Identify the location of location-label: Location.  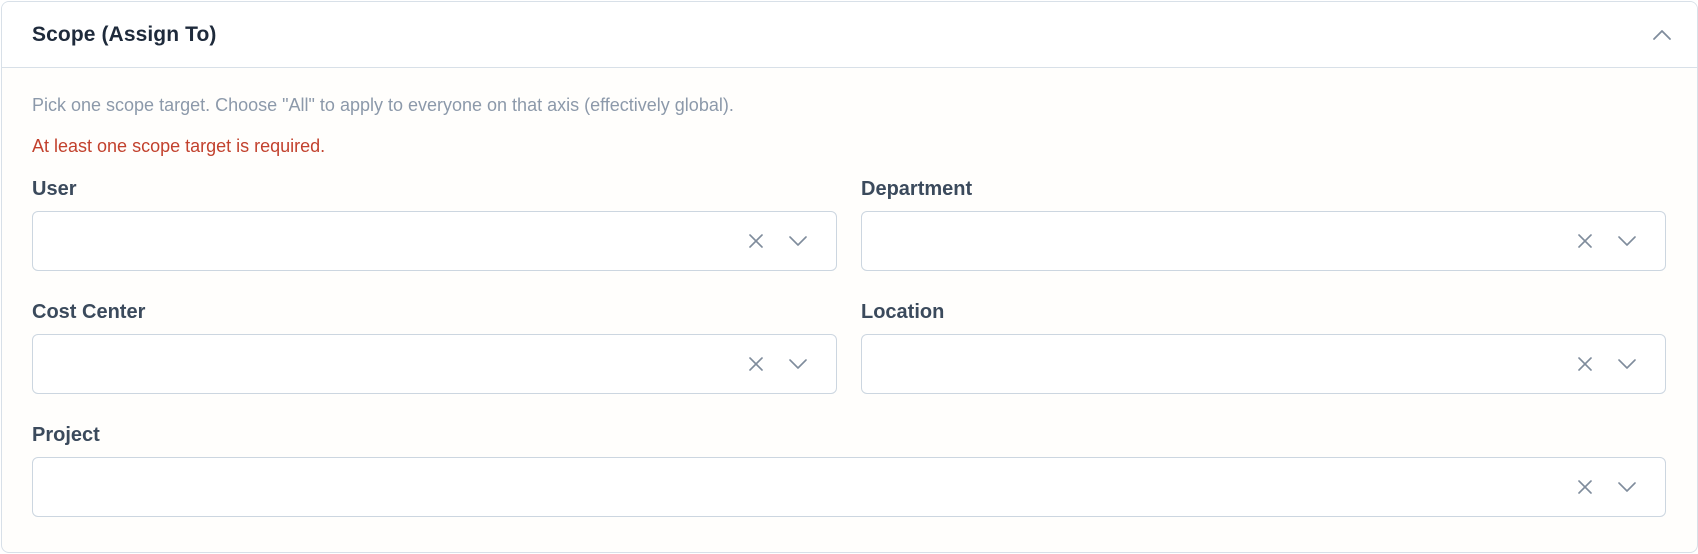
(903, 312).